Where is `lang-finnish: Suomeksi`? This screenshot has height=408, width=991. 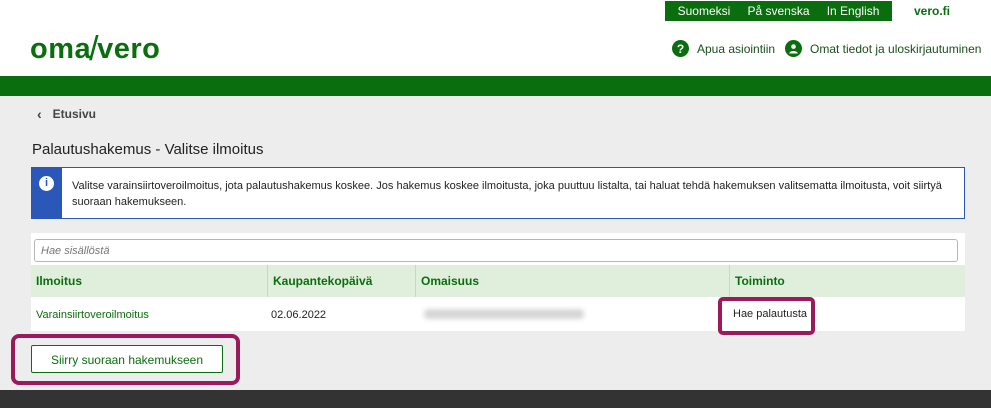
lang-finnish: Suomeksi is located at coordinates (704, 11).